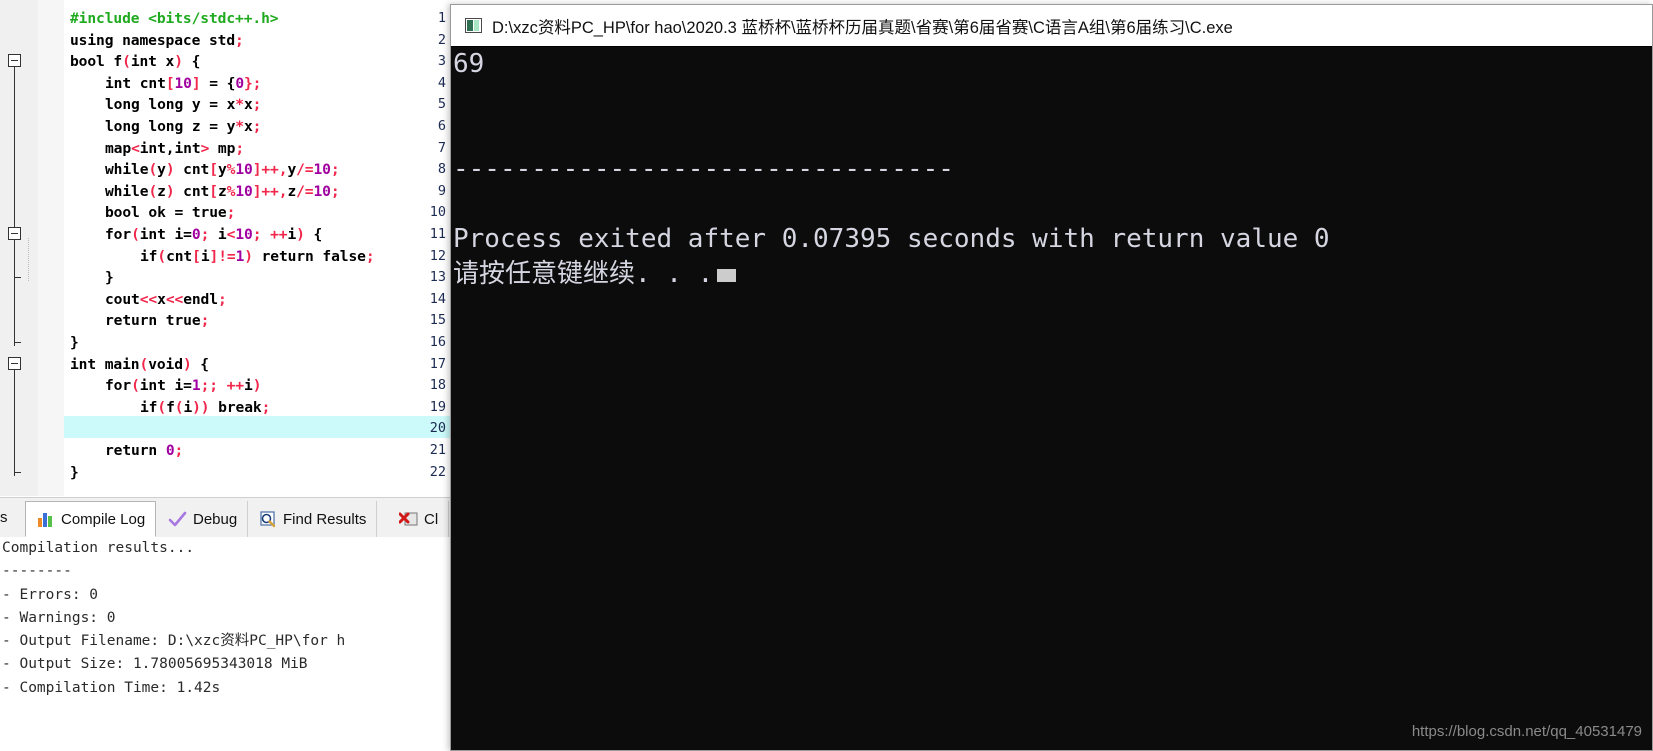 This screenshot has width=1653, height=751. What do you see at coordinates (111, 687) in the screenshot?
I see `compile-log-line: - Compilation Time: 1.42s` at bounding box center [111, 687].